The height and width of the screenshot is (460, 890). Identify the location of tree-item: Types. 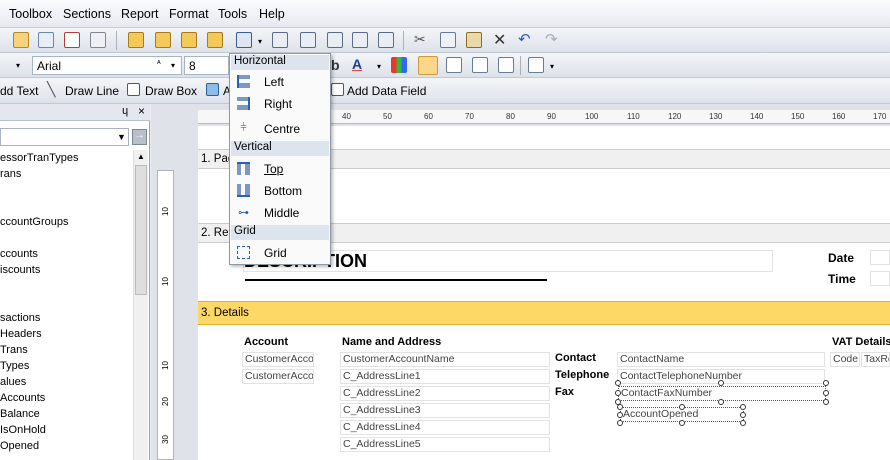
(14, 366).